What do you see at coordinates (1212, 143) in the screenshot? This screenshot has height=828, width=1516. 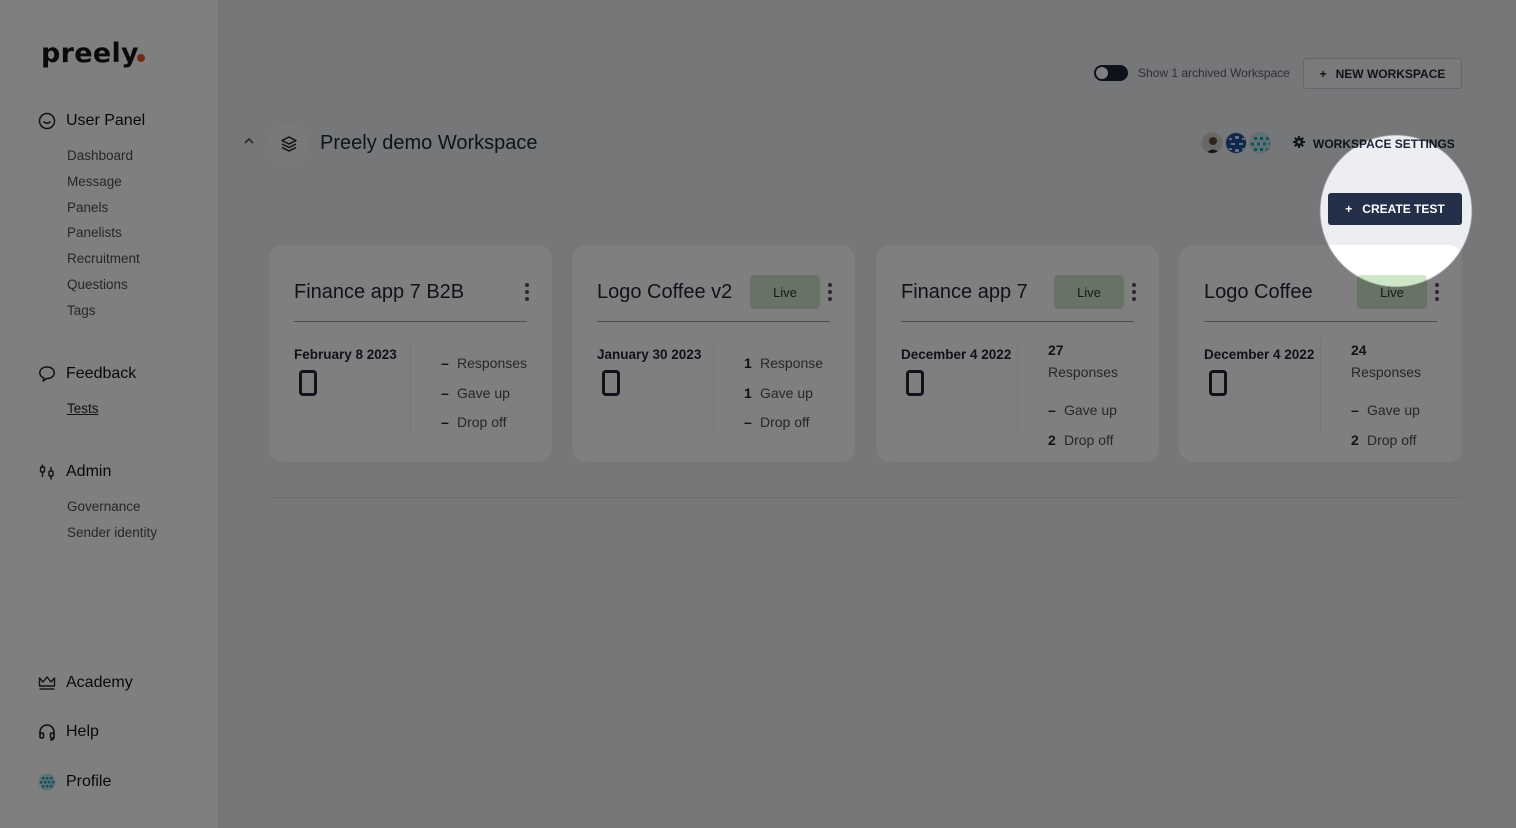 I see `member-avatar-photo` at bounding box center [1212, 143].